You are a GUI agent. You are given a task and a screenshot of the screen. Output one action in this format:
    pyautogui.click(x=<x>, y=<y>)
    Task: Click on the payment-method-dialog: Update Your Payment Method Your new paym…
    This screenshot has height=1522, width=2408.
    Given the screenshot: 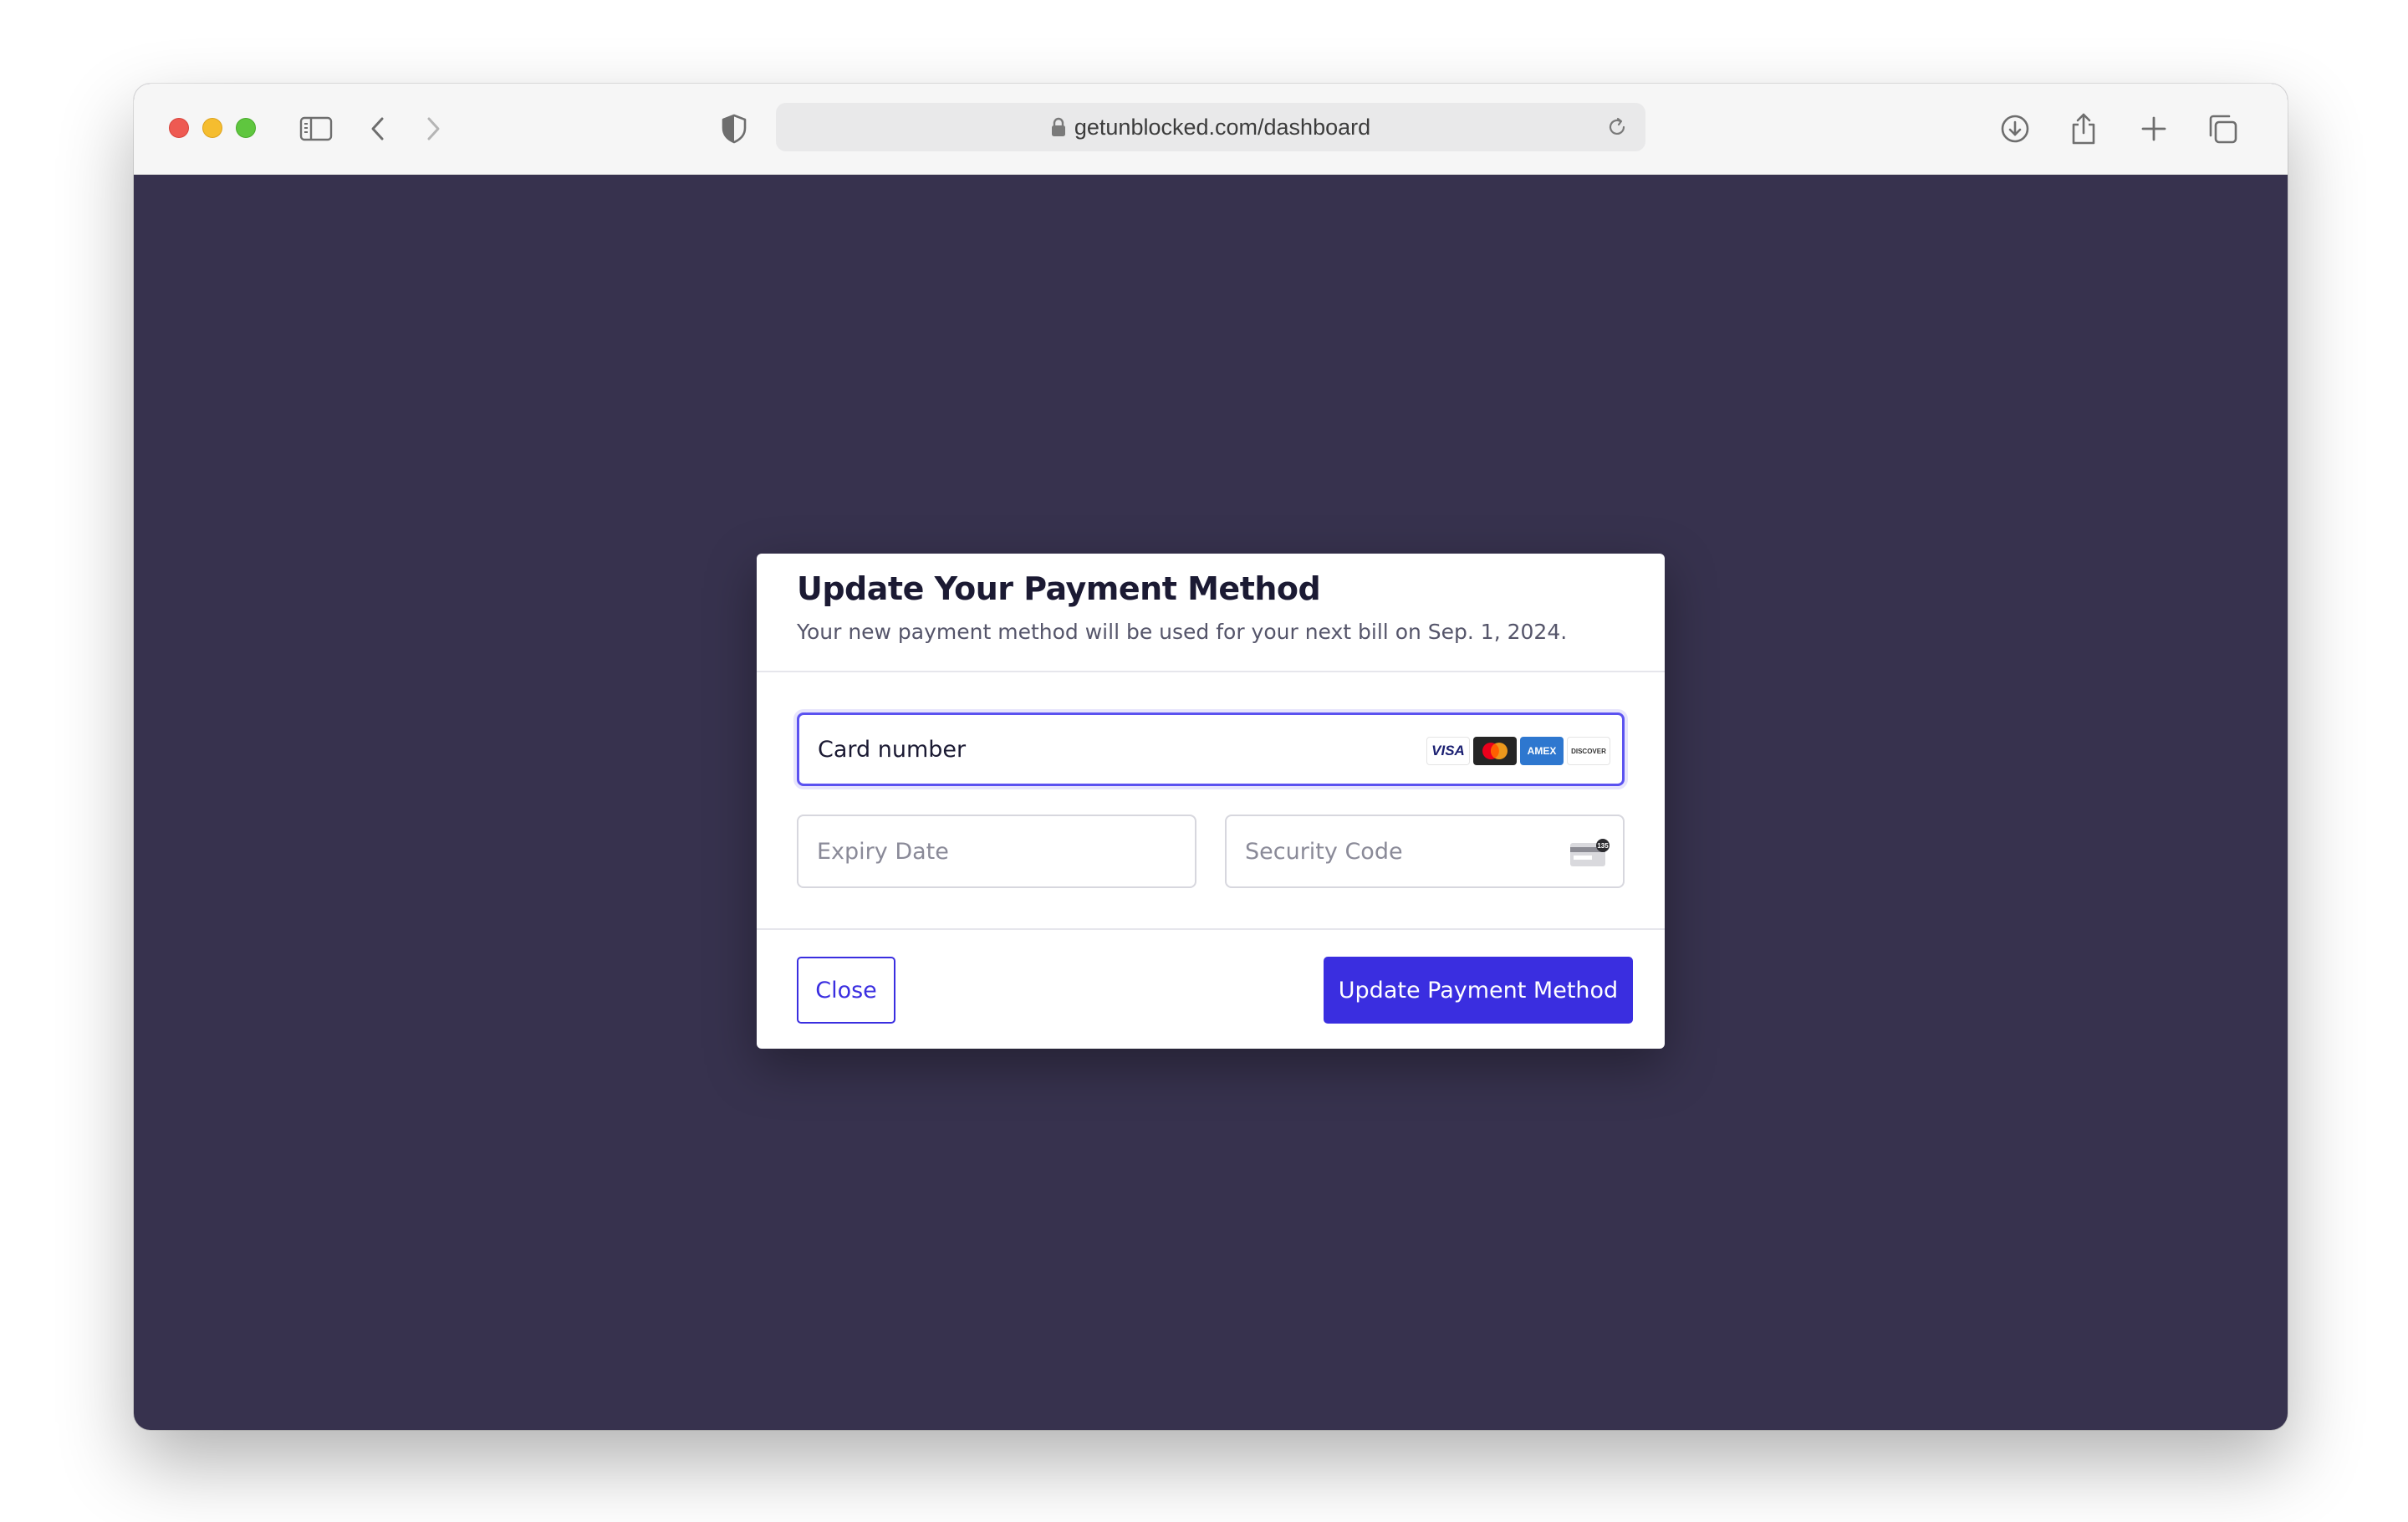 What is the action you would take?
    pyautogui.click(x=1211, y=801)
    